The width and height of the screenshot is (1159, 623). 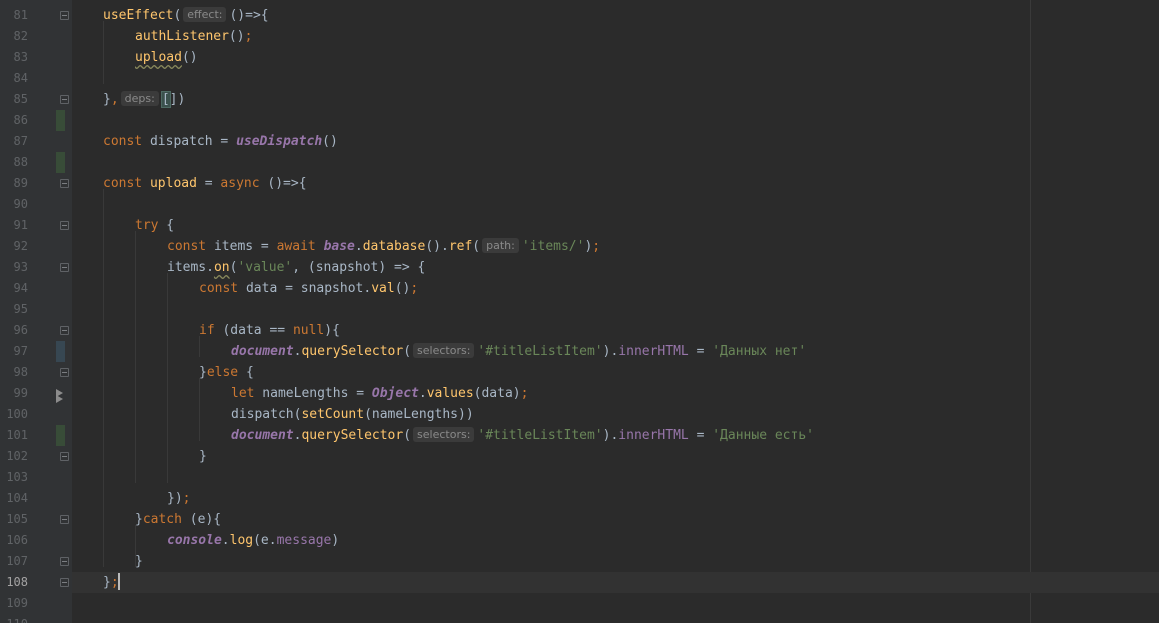 I want to click on code-line: 100 dispatch(setCount(nameLengths)), so click(x=579, y=410).